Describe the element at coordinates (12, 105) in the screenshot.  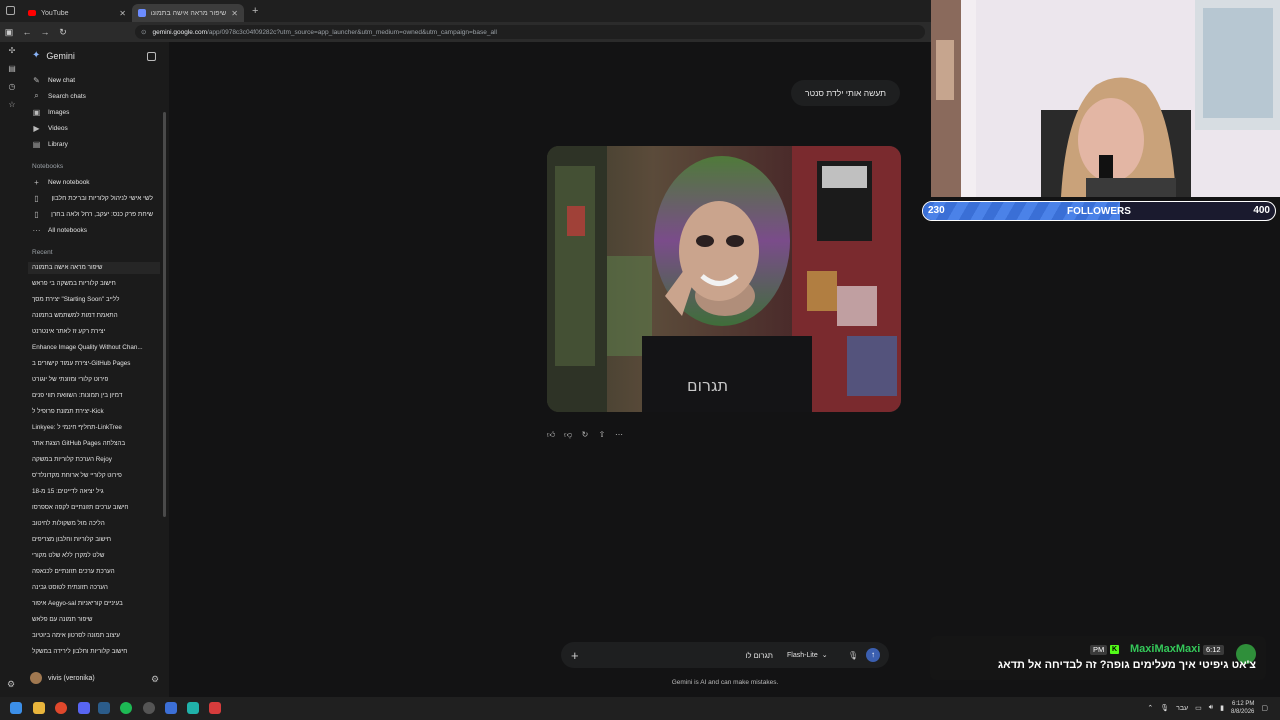
I see `favorites-icon: ☆` at that location.